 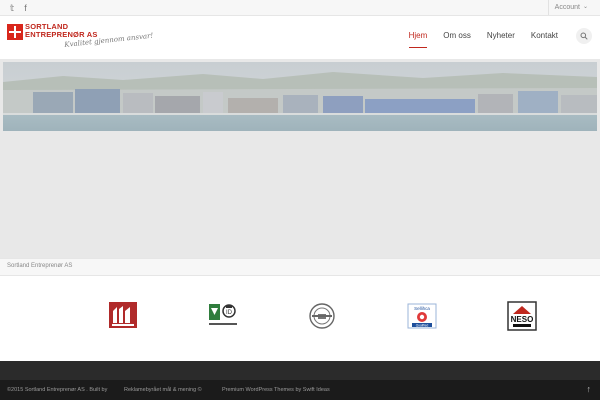 I want to click on sellihca-qualified-logo: Sellihca Qualified, so click(x=422, y=316).